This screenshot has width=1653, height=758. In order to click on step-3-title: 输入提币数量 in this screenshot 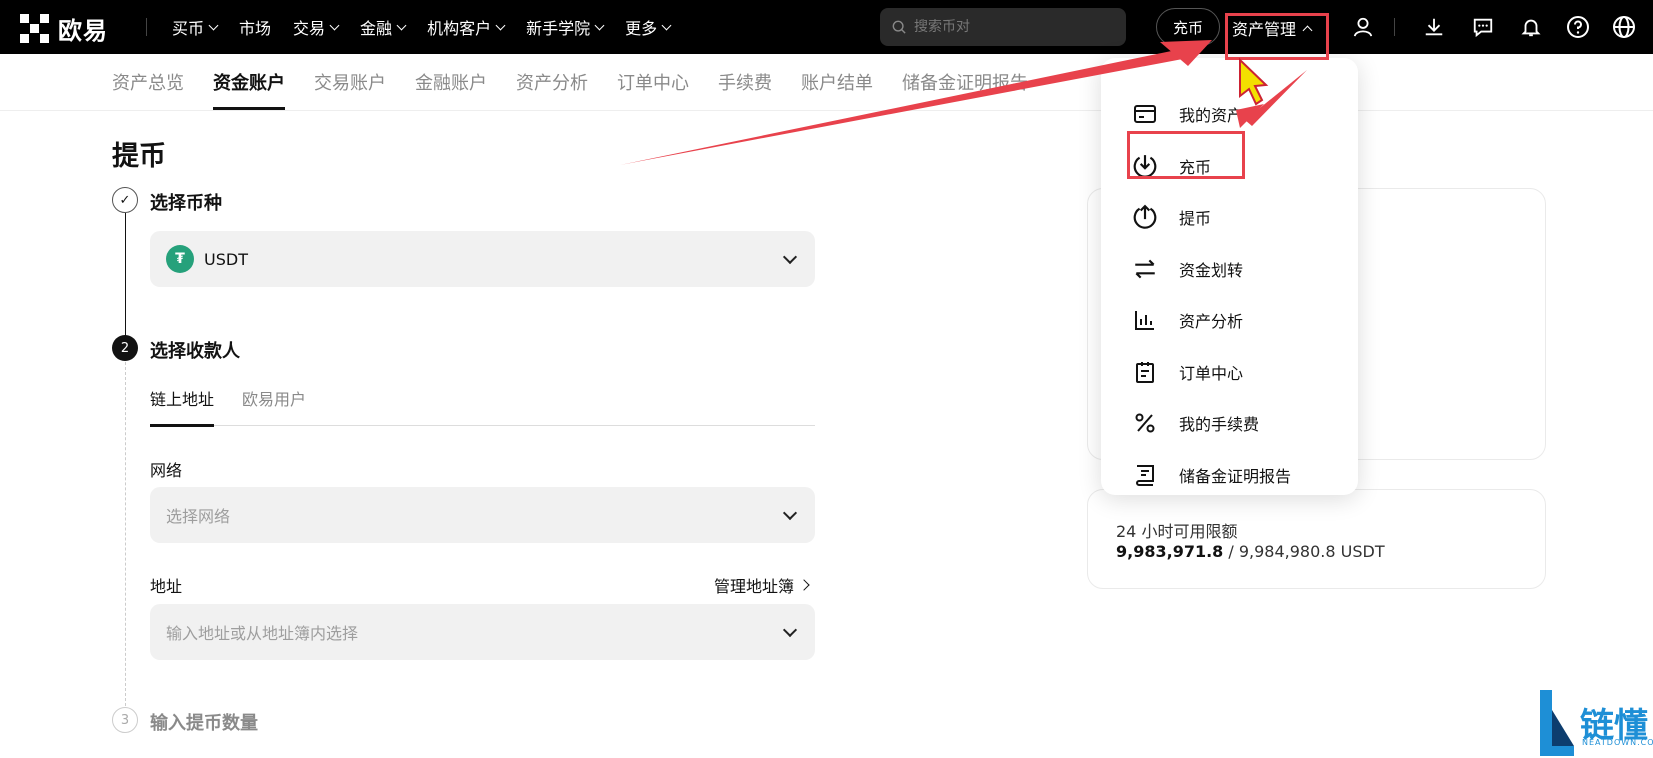, I will do `click(204, 723)`.